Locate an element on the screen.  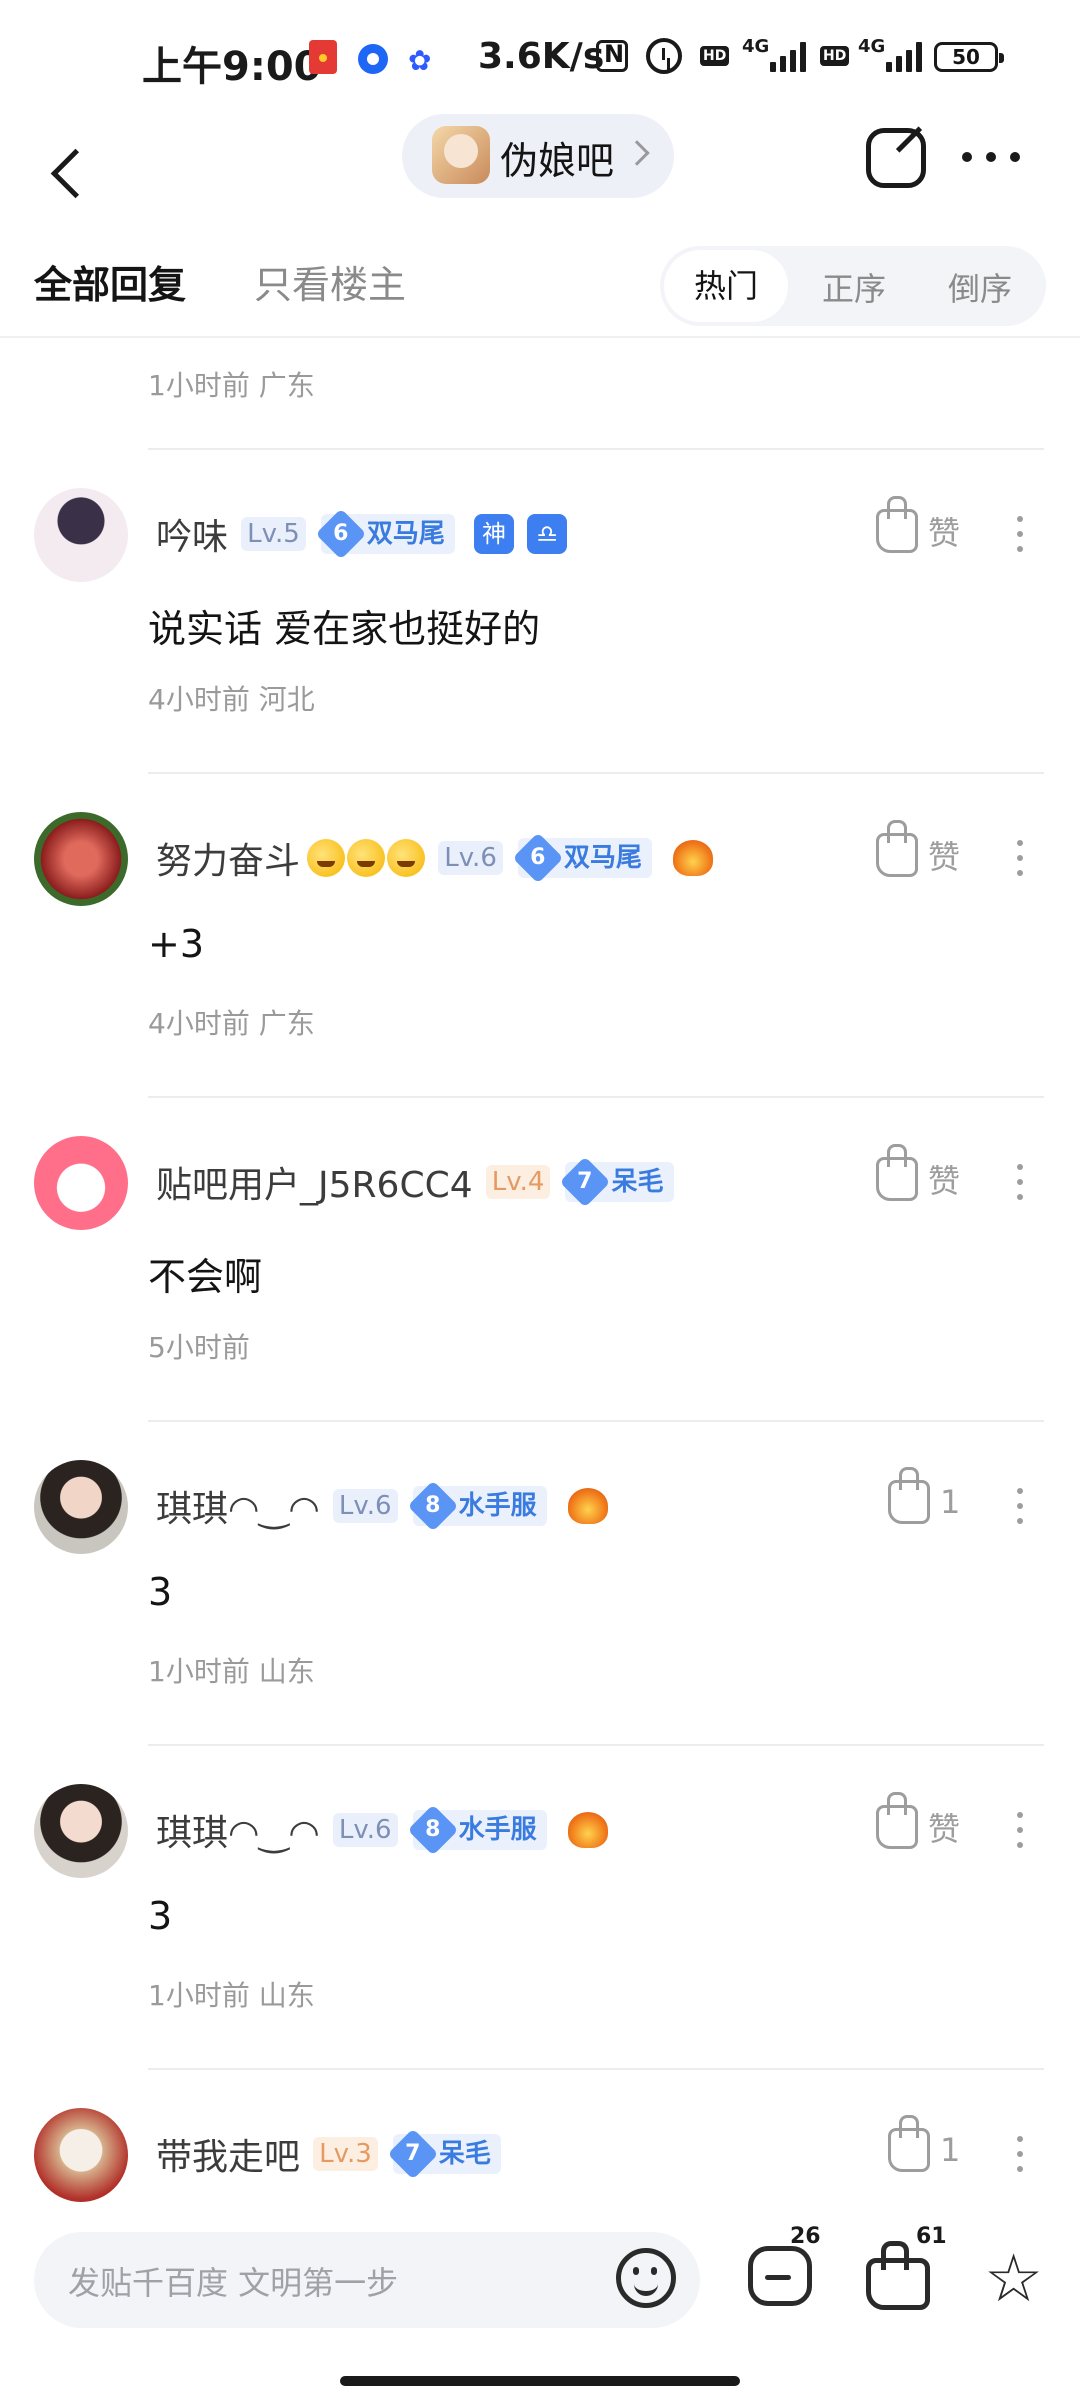
reply-input: 发贴千百度 文明第一步 is located at coordinates (367, 2280).